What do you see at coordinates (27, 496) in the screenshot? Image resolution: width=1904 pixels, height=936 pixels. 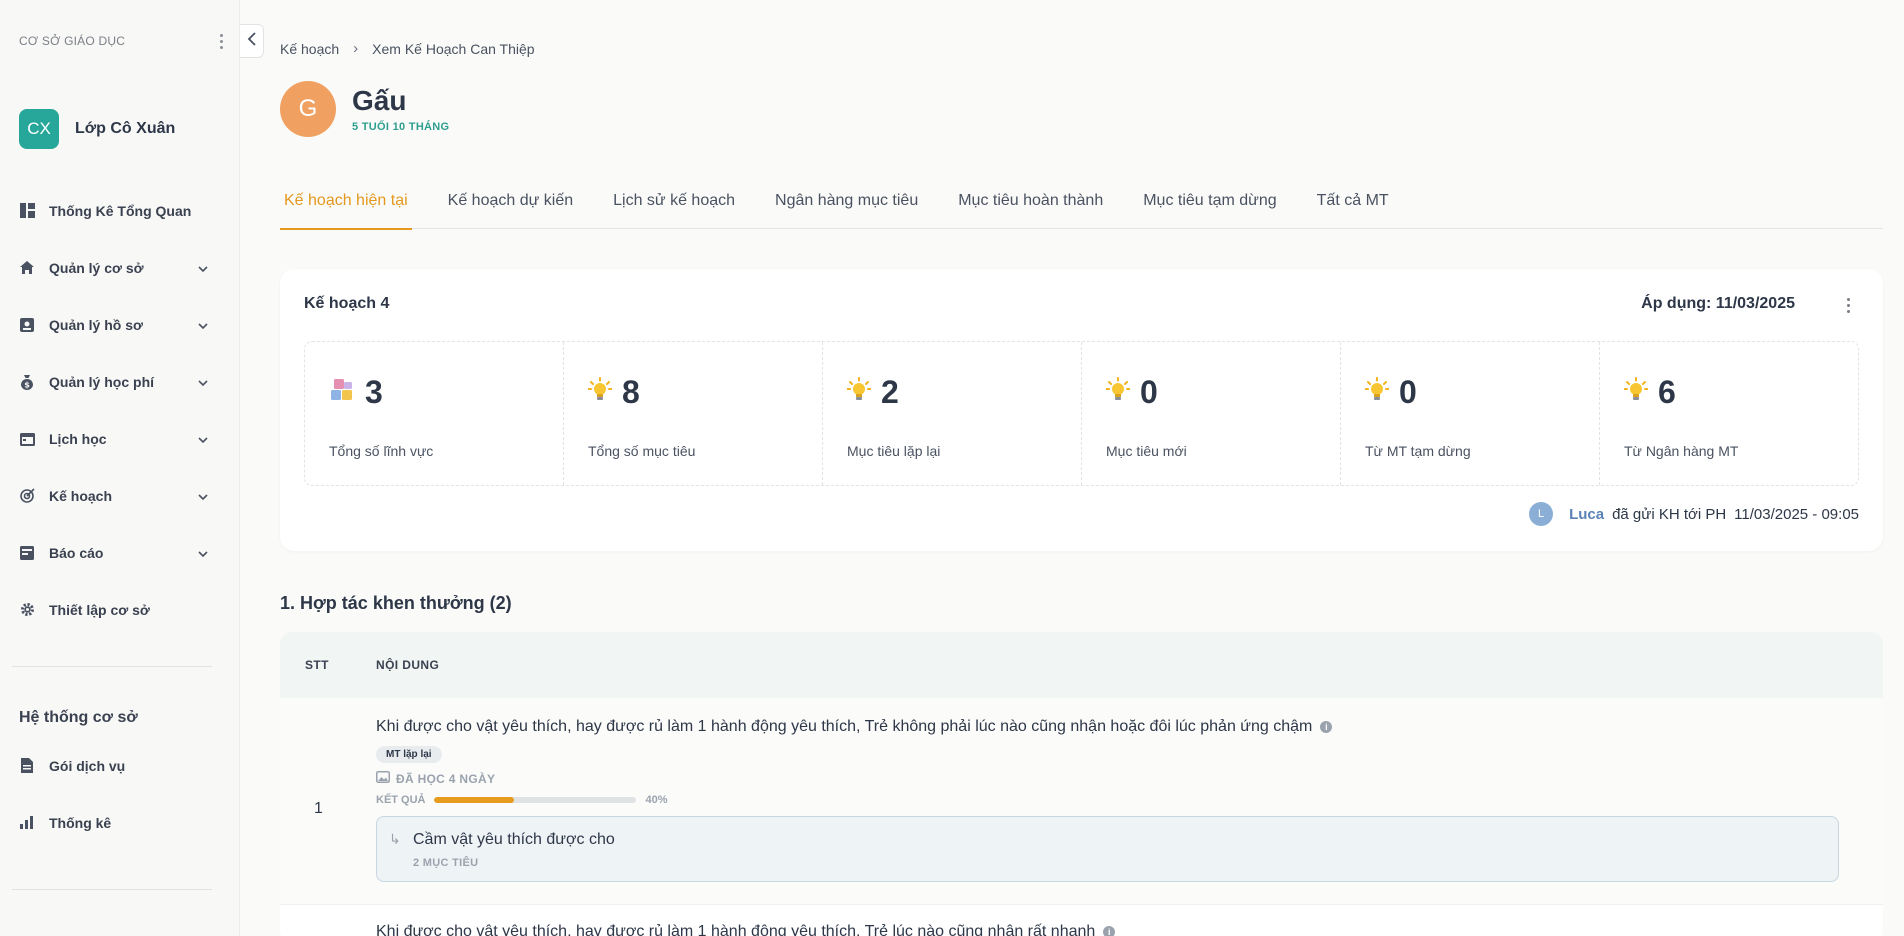 I see `target-icon` at bounding box center [27, 496].